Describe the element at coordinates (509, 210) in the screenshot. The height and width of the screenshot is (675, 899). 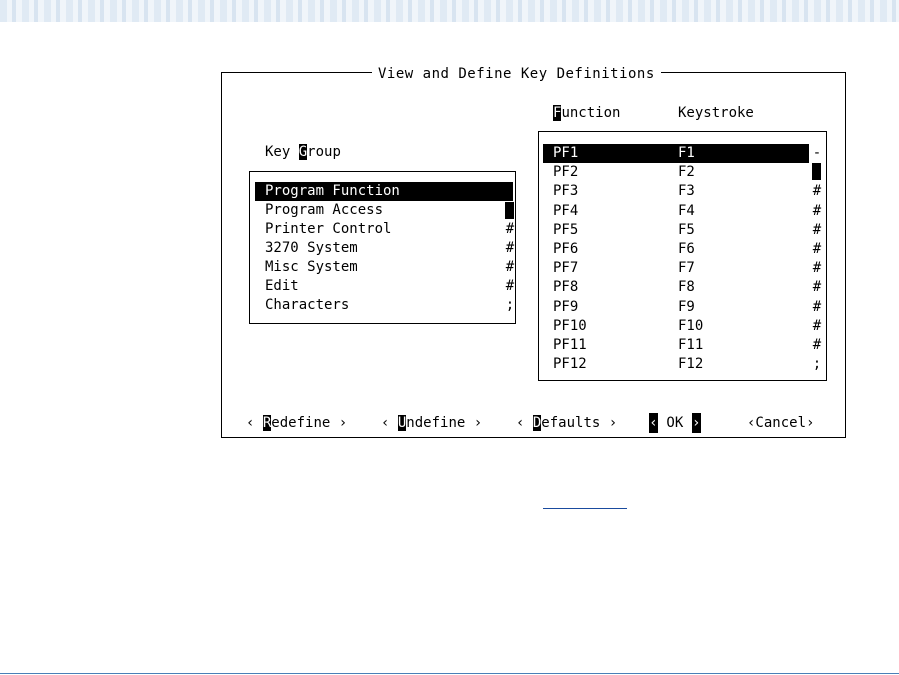
I see `key-group-scroll-thumb` at that location.